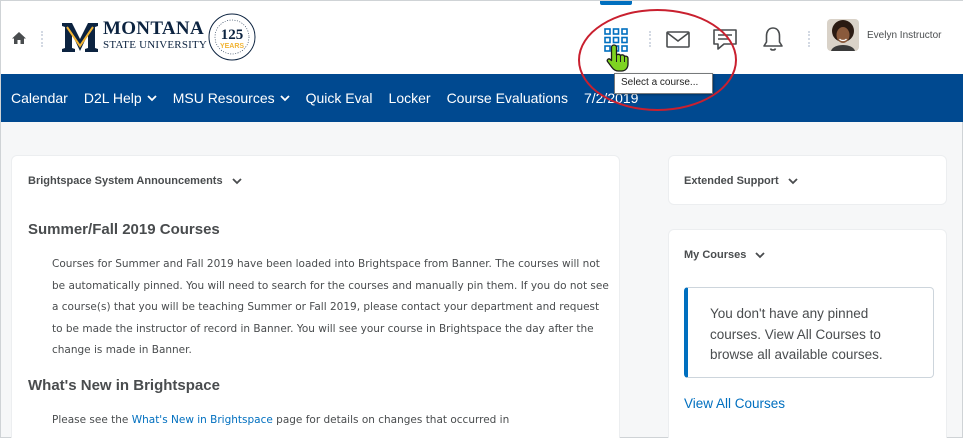  I want to click on bell-icon, so click(773, 39).